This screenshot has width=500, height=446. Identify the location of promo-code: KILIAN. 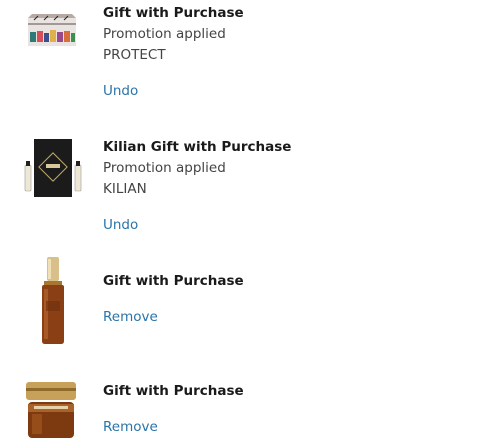
(125, 189).